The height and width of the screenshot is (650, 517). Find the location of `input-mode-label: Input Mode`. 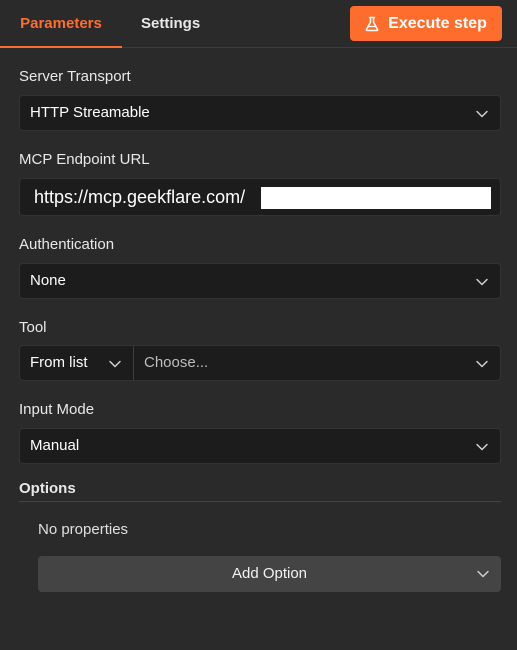

input-mode-label: Input Mode is located at coordinates (57, 409).